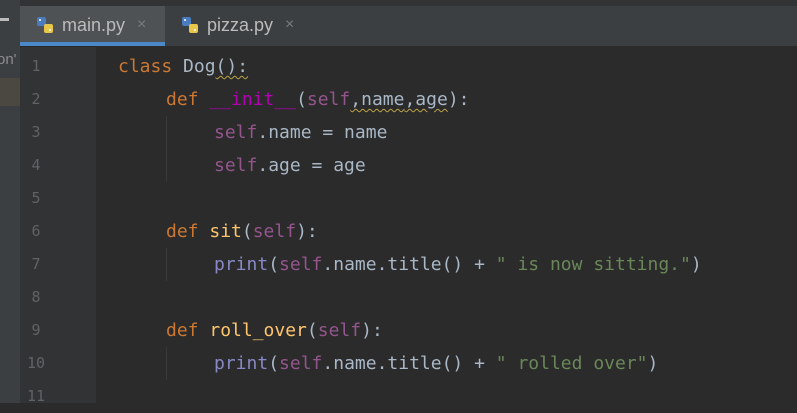  Describe the element at coordinates (4, 19) in the screenshot. I see `minimize-icon` at that location.